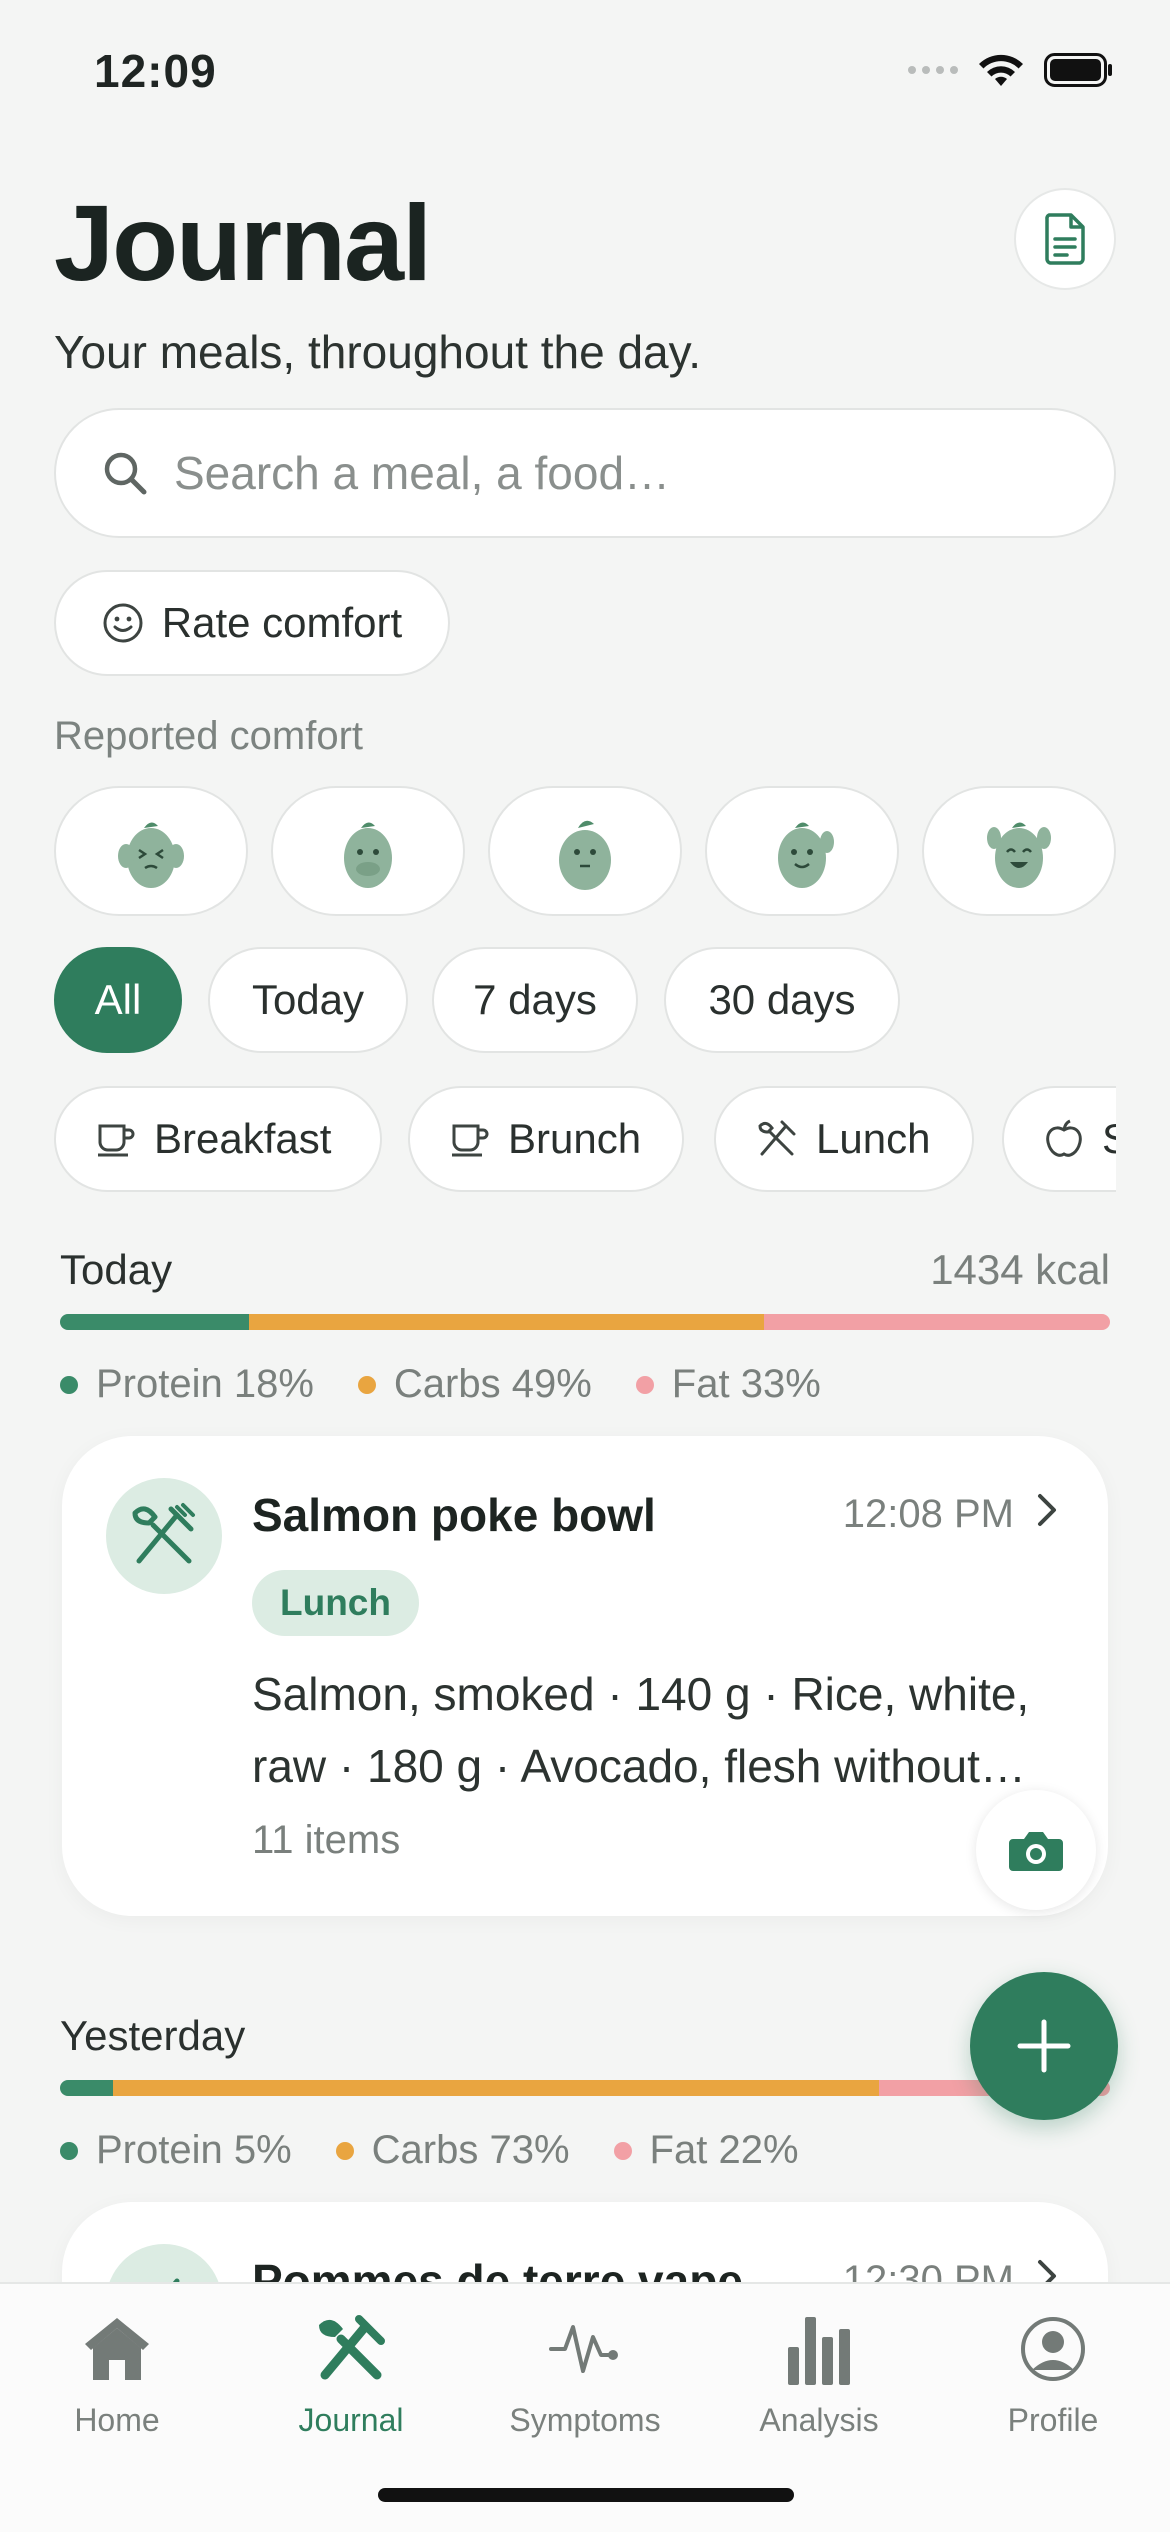 The height and width of the screenshot is (2532, 1170). Describe the element at coordinates (806, 855) in the screenshot. I see `comfortable-mascot-icon` at that location.